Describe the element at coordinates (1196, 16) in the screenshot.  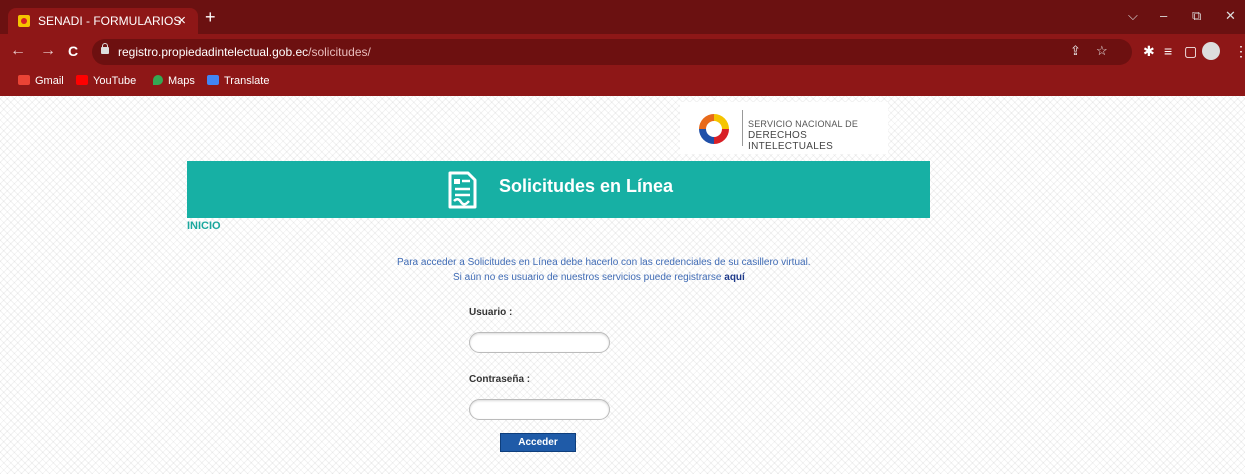
I see `restore-icon: ⧉` at that location.